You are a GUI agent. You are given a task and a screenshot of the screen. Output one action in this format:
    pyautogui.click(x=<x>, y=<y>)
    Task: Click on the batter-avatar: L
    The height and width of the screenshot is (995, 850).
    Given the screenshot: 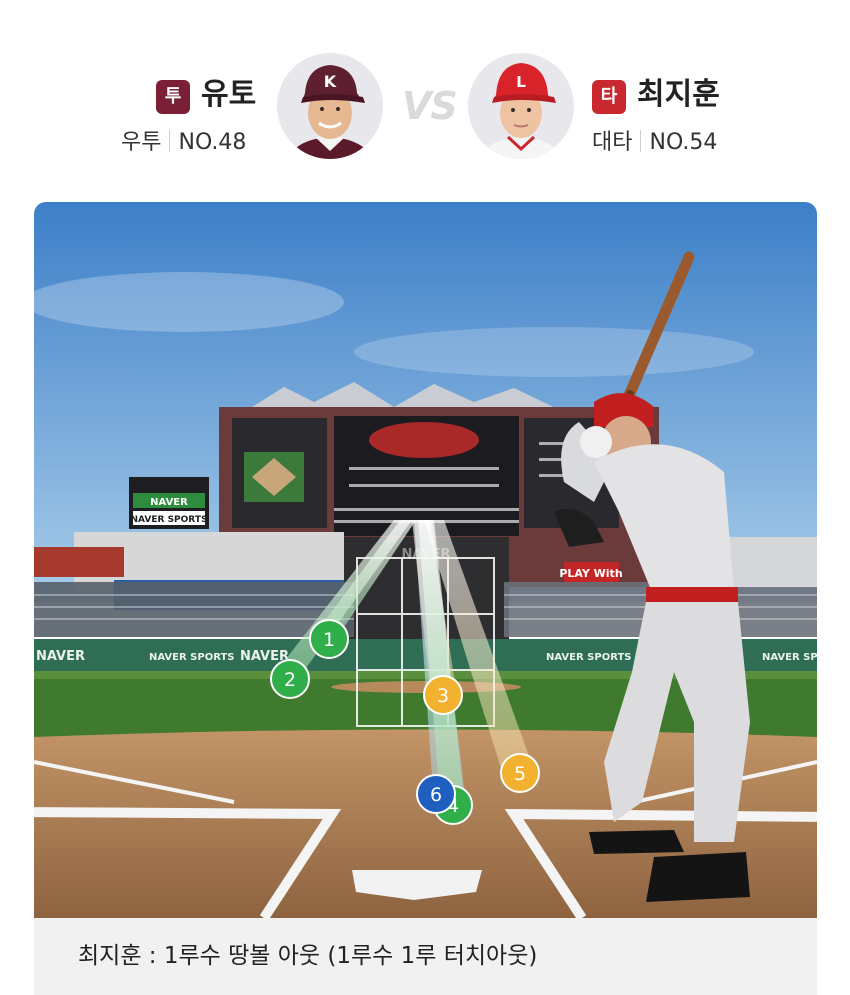 What is the action you would take?
    pyautogui.click(x=521, y=106)
    